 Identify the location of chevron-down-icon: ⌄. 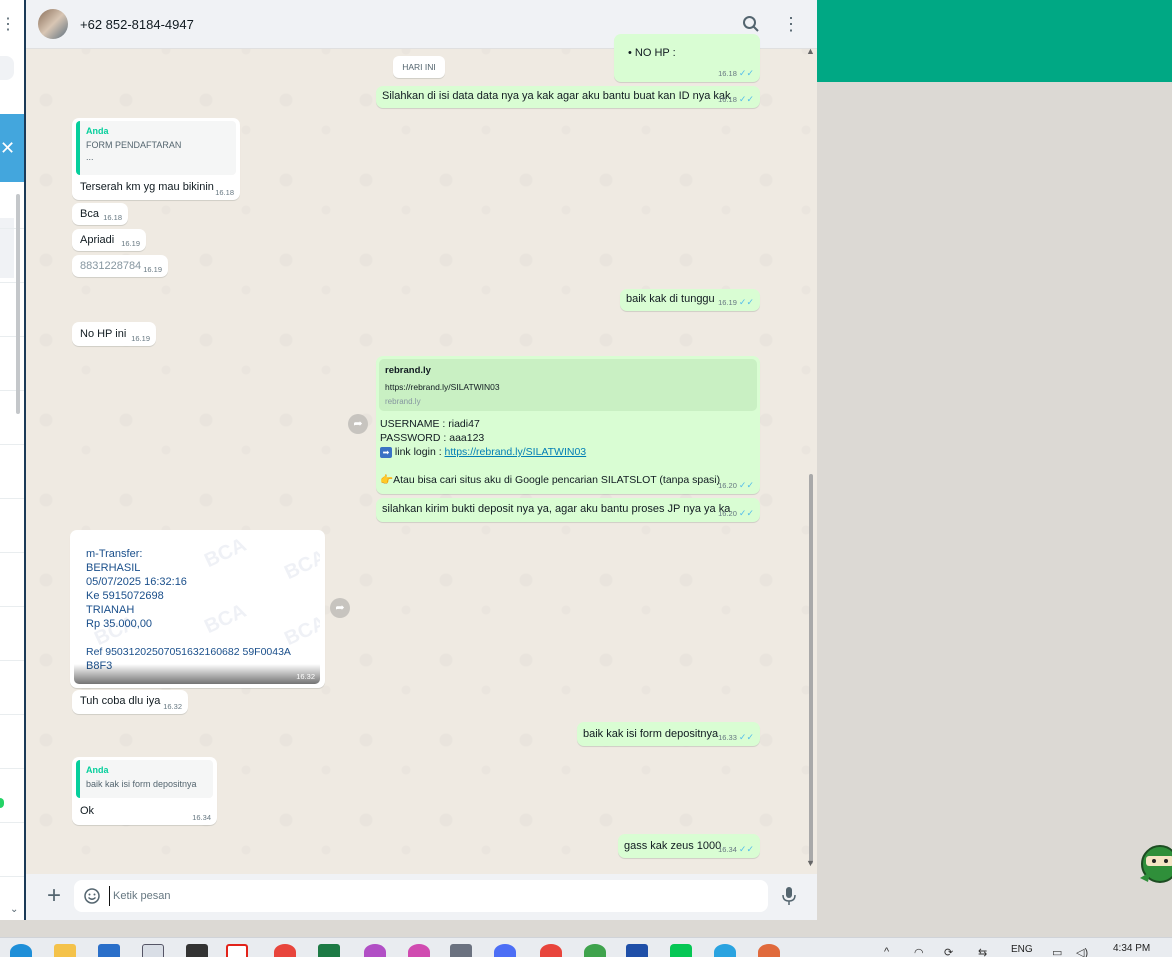
(14, 909).